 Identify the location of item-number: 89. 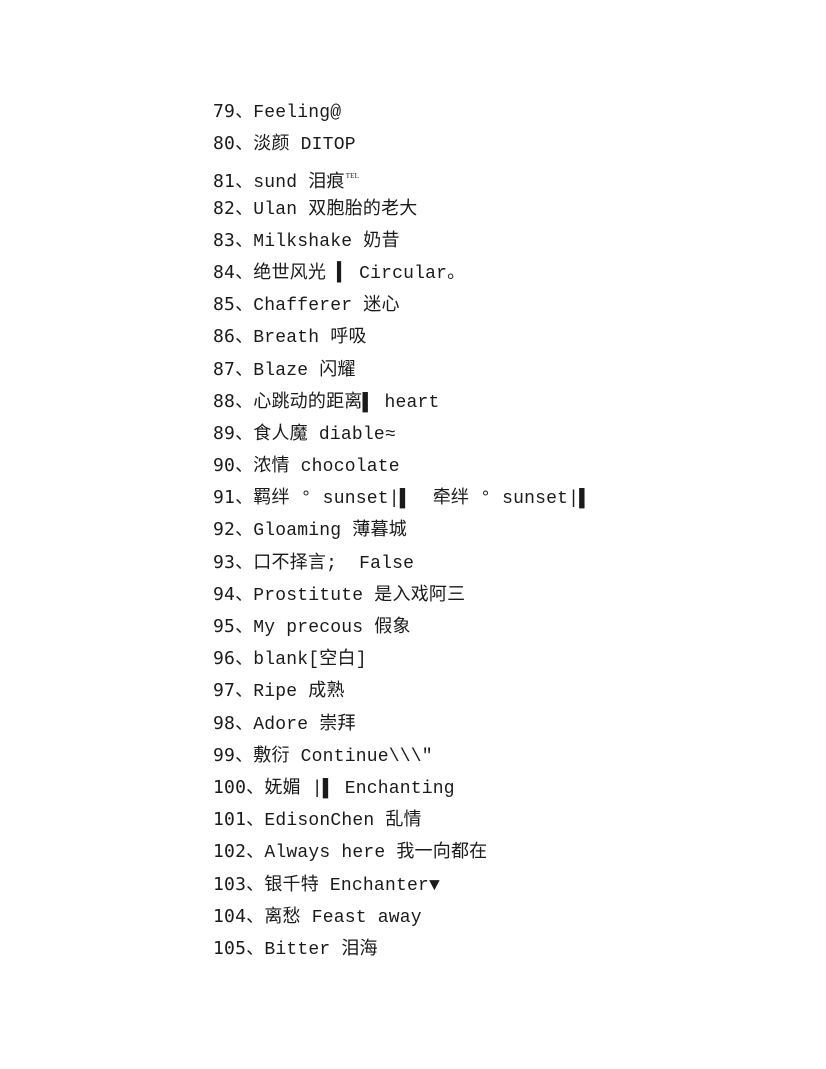
(224, 433).